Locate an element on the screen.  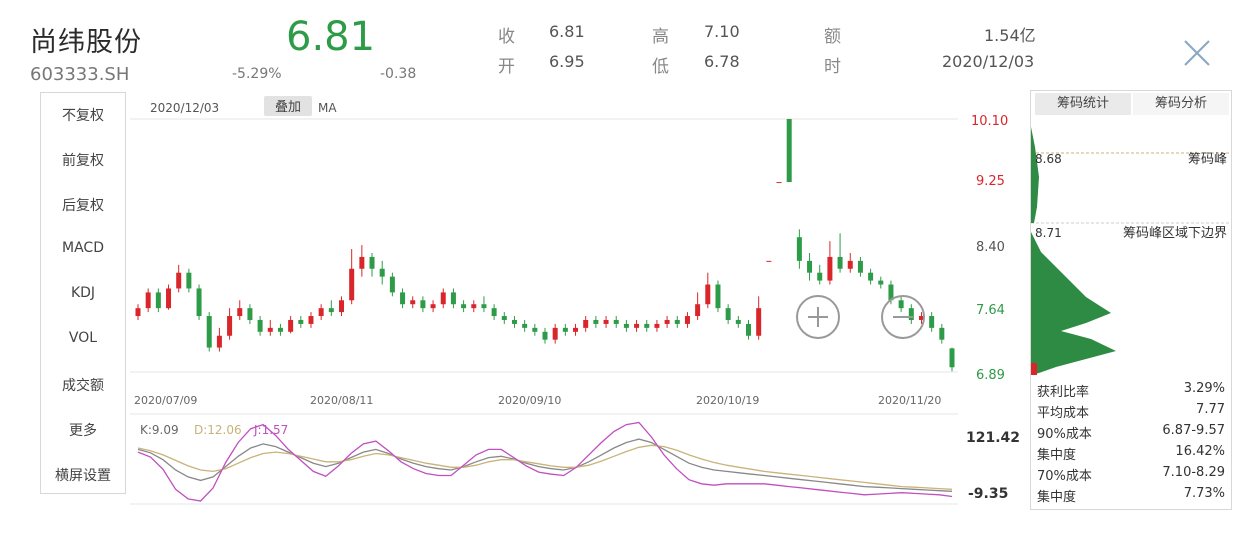
x-tick-label: 2020/11/20 is located at coordinates (909, 400).